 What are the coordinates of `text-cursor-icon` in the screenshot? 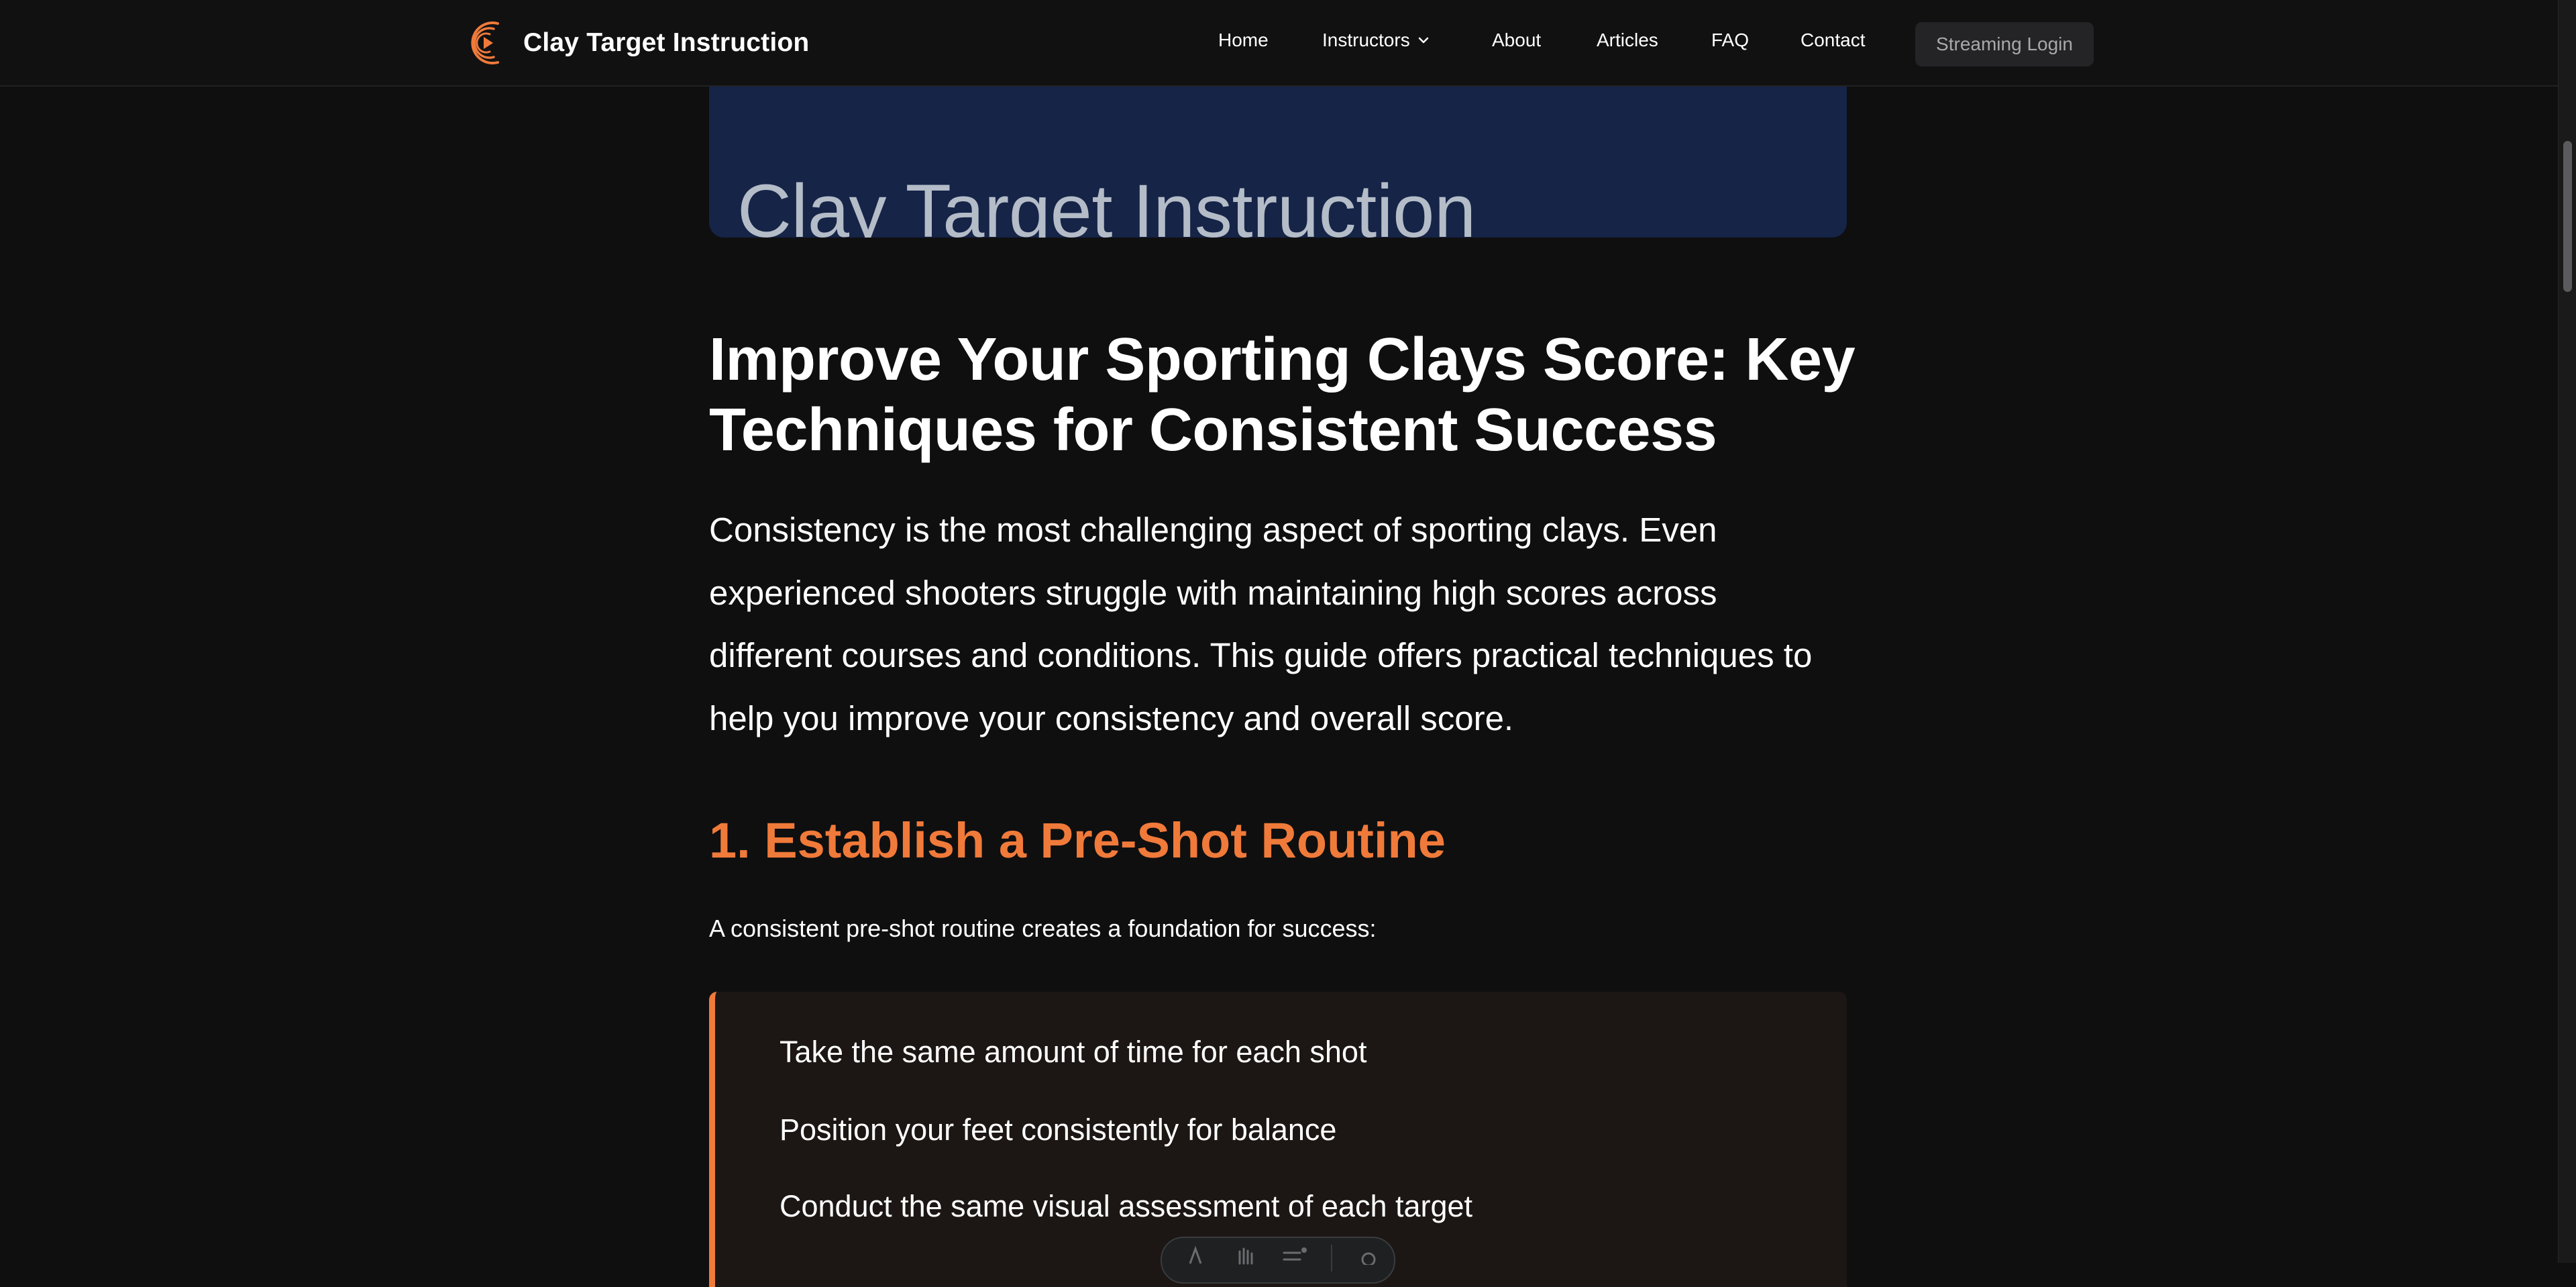 It's located at (1195, 1255).